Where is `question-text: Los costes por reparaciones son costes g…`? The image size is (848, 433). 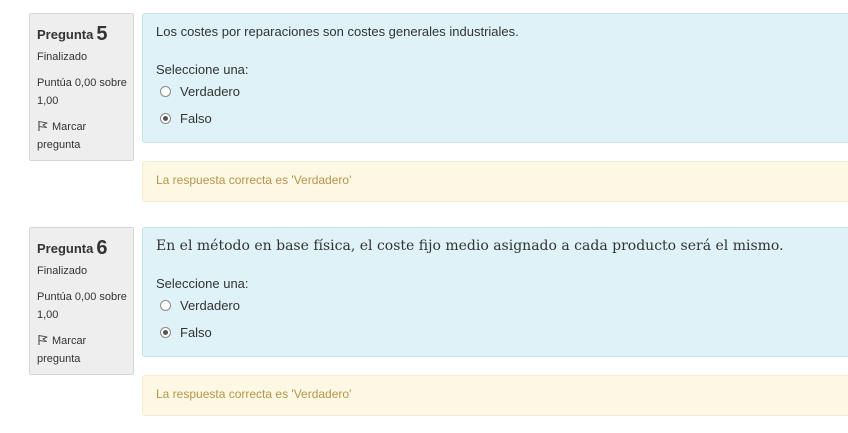 question-text: Los costes por reparaciones son costes g… is located at coordinates (337, 31).